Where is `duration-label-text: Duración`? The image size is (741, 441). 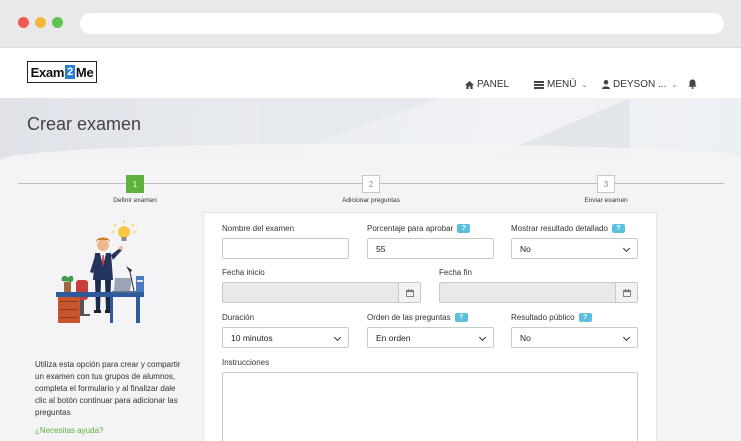
duration-label-text: Duración is located at coordinates (238, 317).